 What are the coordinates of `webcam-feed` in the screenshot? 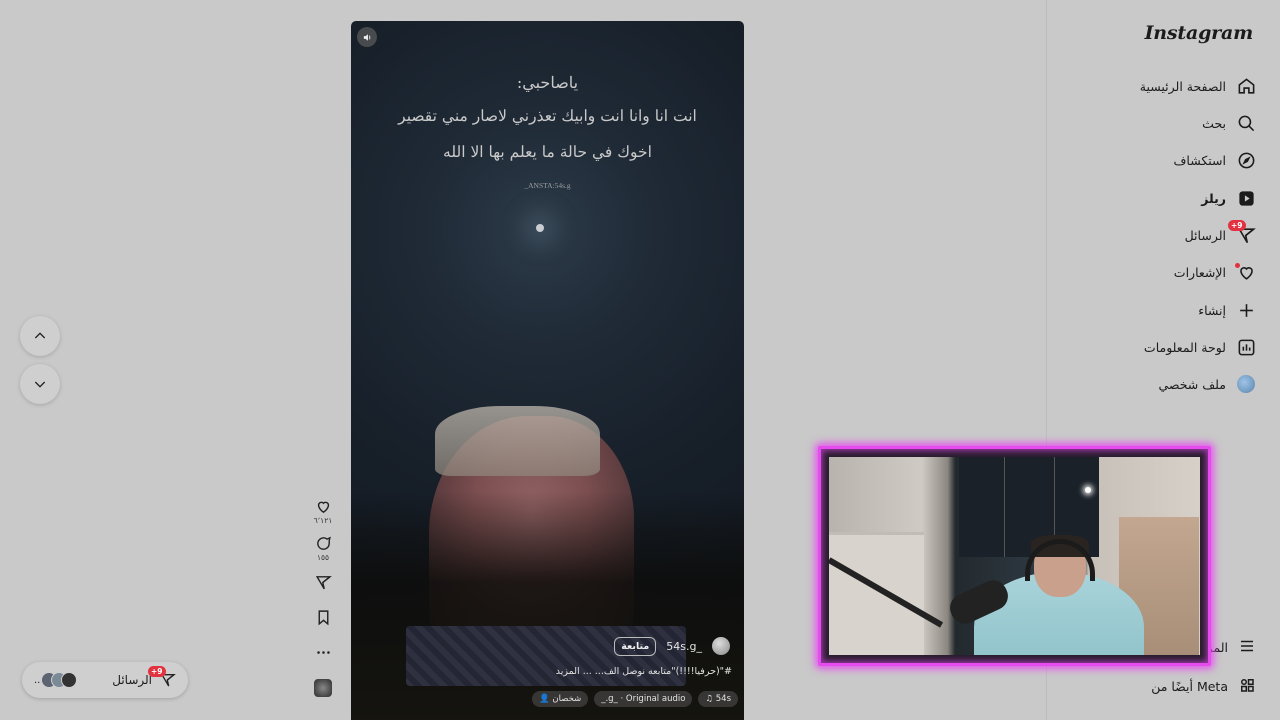 It's located at (1014, 556).